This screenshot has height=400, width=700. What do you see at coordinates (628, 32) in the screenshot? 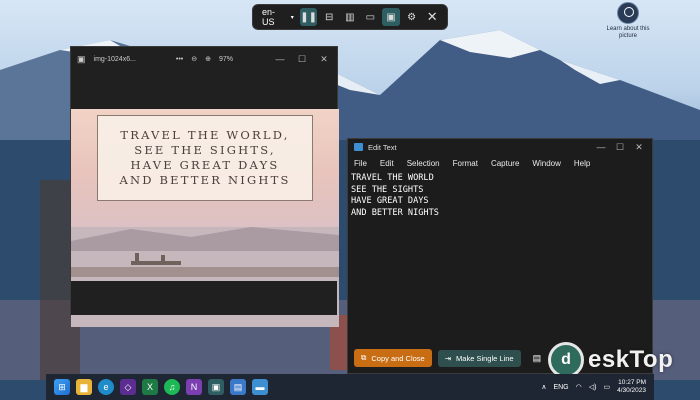
I see `desktop-icon-label: Learn about this picture` at bounding box center [628, 32].